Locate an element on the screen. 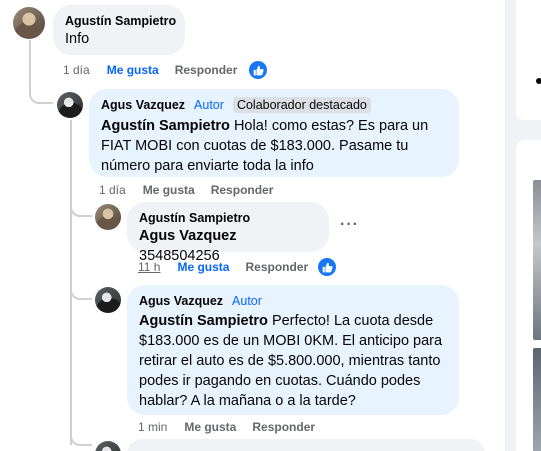 This screenshot has width=541, height=451. comment-author-row: Agus Vazquez Autor is located at coordinates (293, 301).